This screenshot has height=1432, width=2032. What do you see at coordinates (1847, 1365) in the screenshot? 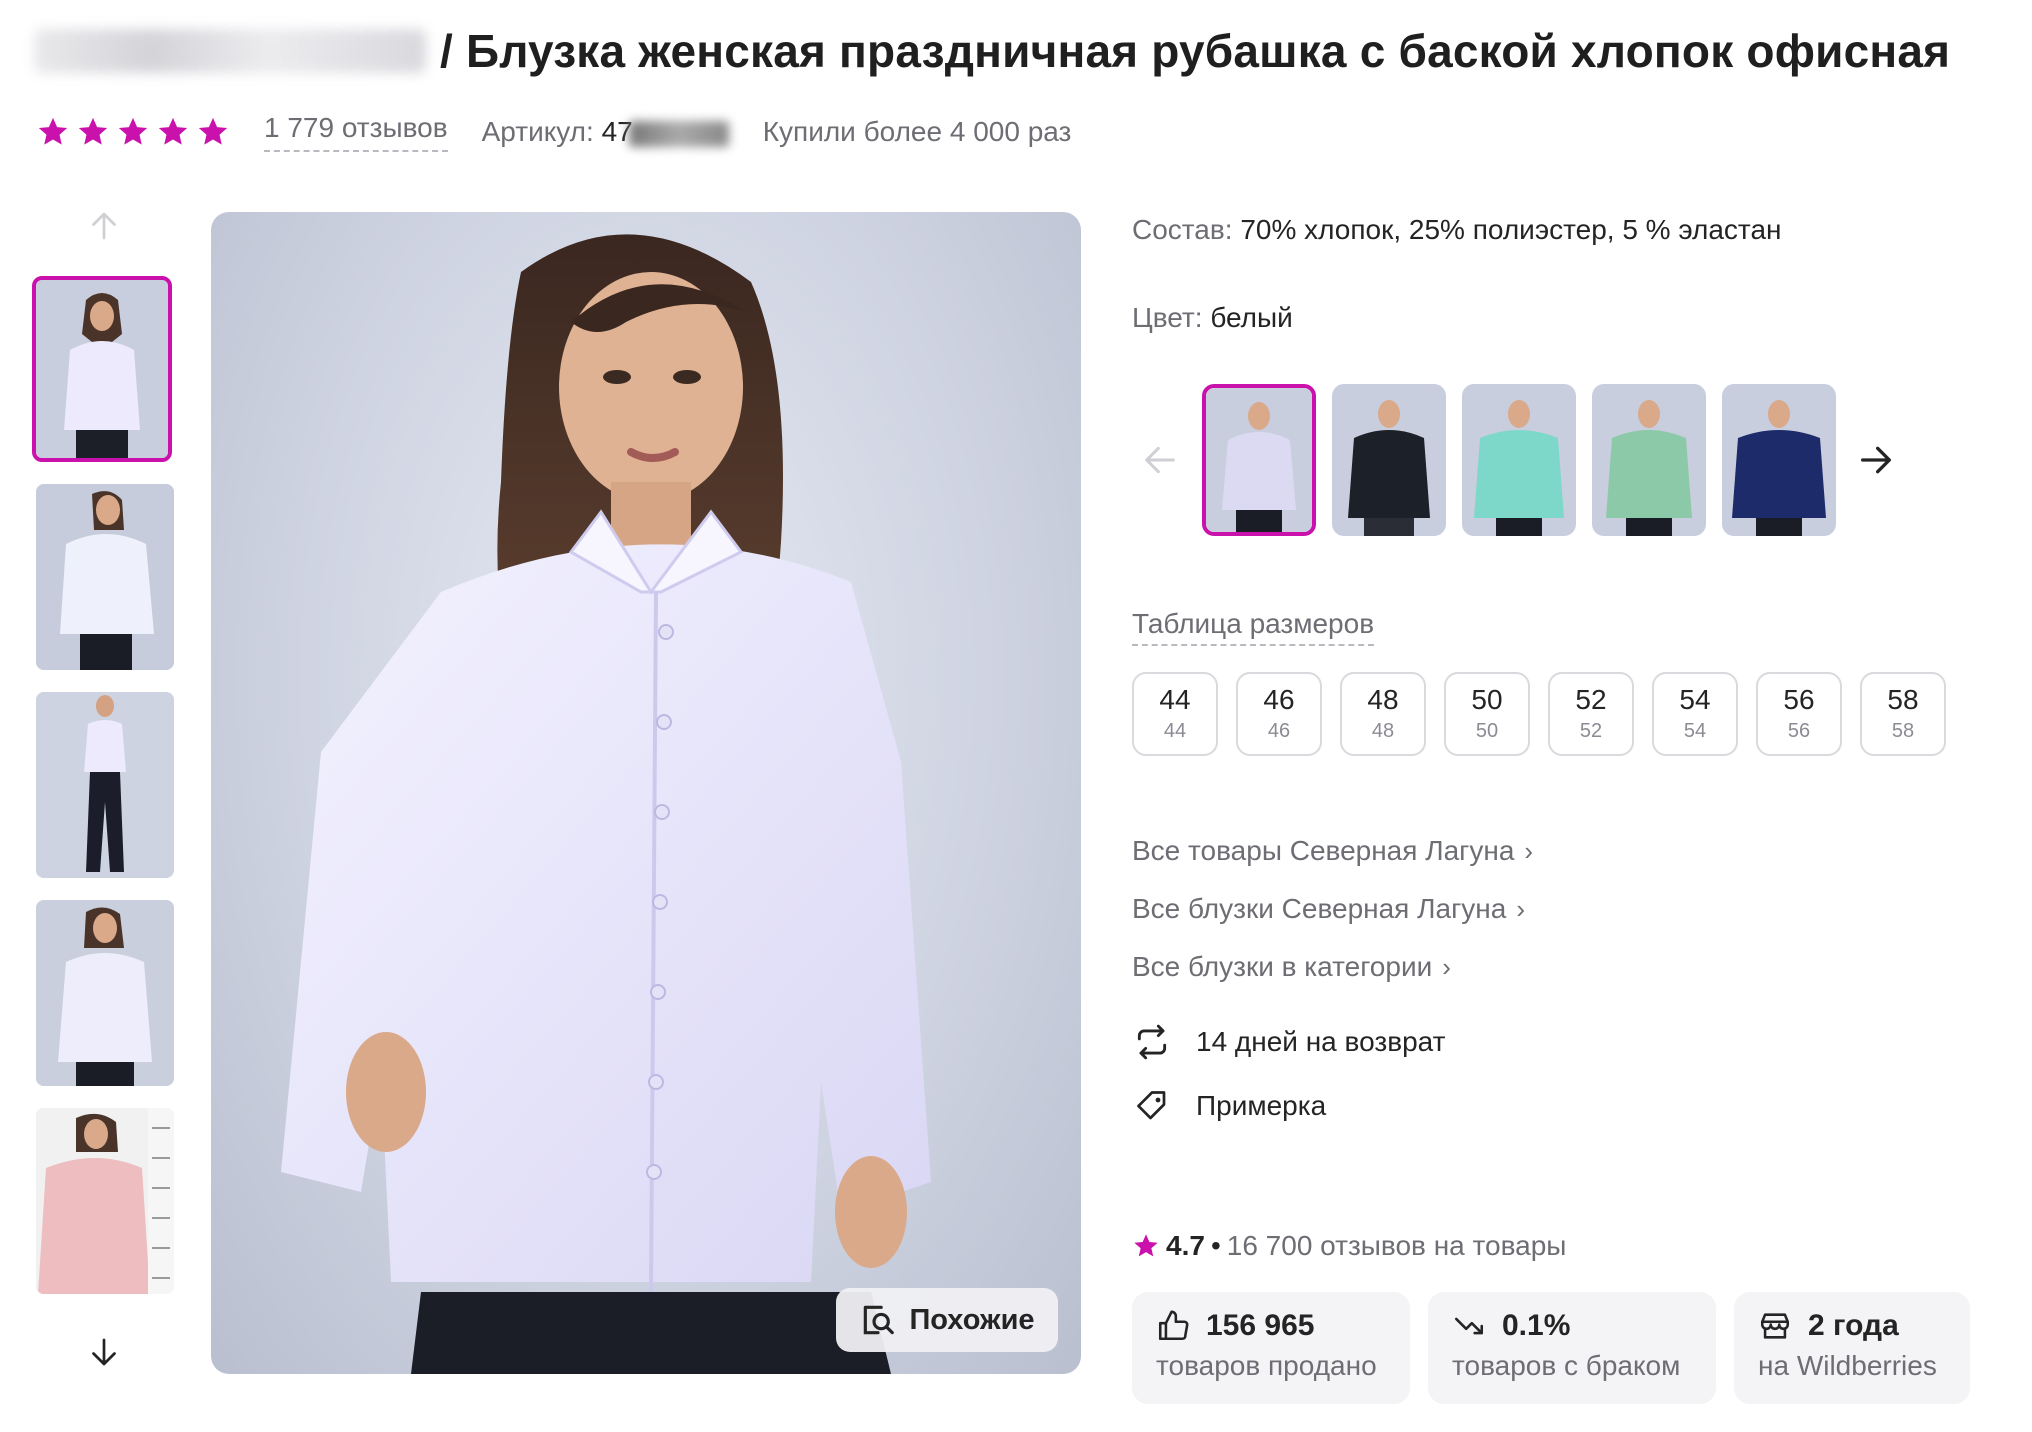
I see `stat-tenure-label: на Wildberries` at bounding box center [1847, 1365].